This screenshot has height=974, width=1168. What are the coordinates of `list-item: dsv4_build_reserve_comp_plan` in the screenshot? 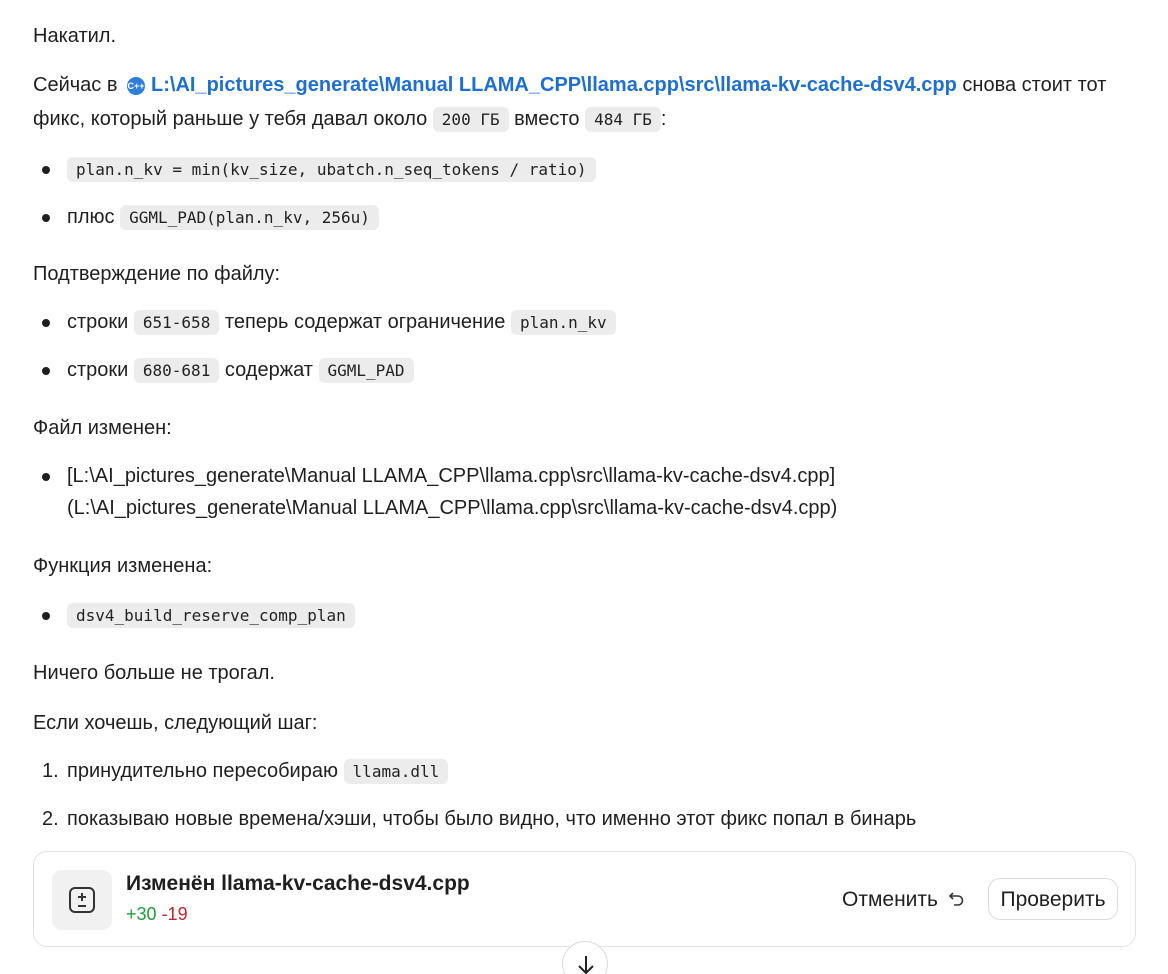 It's located at (583, 615).